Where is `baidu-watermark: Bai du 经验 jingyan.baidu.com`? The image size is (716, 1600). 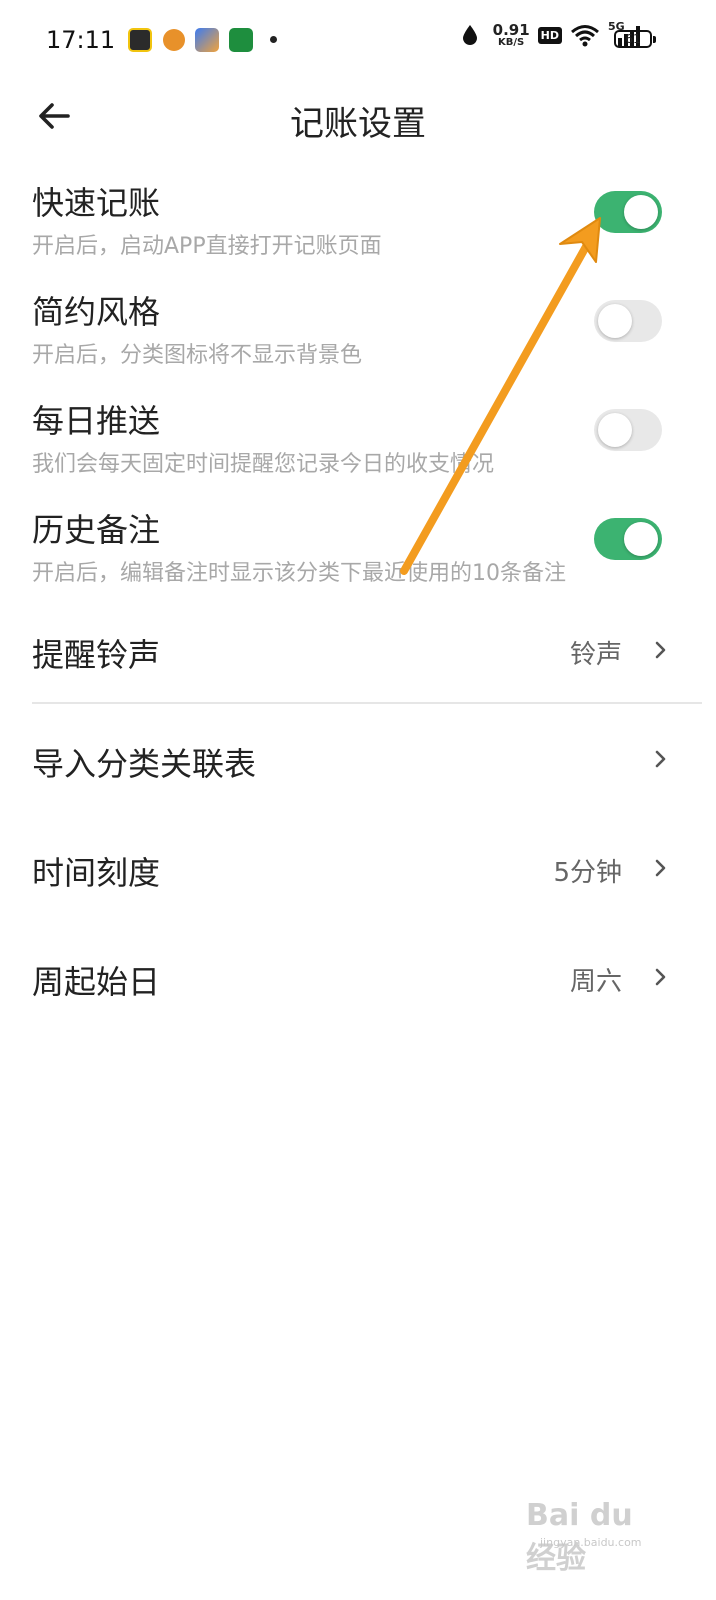
baidu-watermark: Bai du 经验 jingyan.baidu.com is located at coordinates (596, 1533).